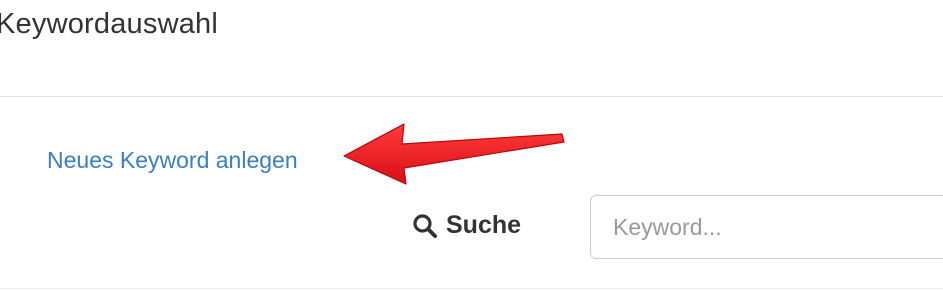 The image size is (943, 291). What do you see at coordinates (454, 154) in the screenshot?
I see `red-arrow-annotation-icon` at bounding box center [454, 154].